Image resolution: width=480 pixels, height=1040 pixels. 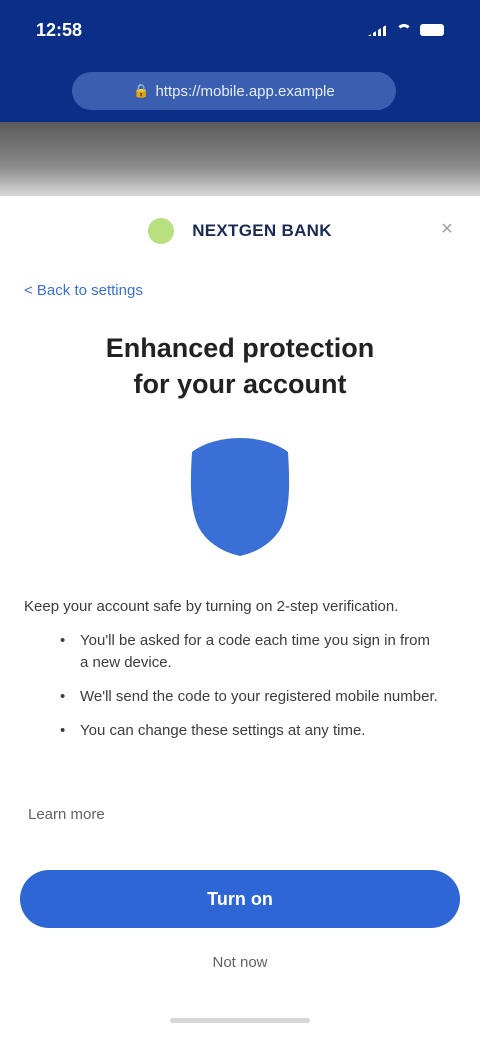 I want to click on battery-icon, so click(x=432, y=30).